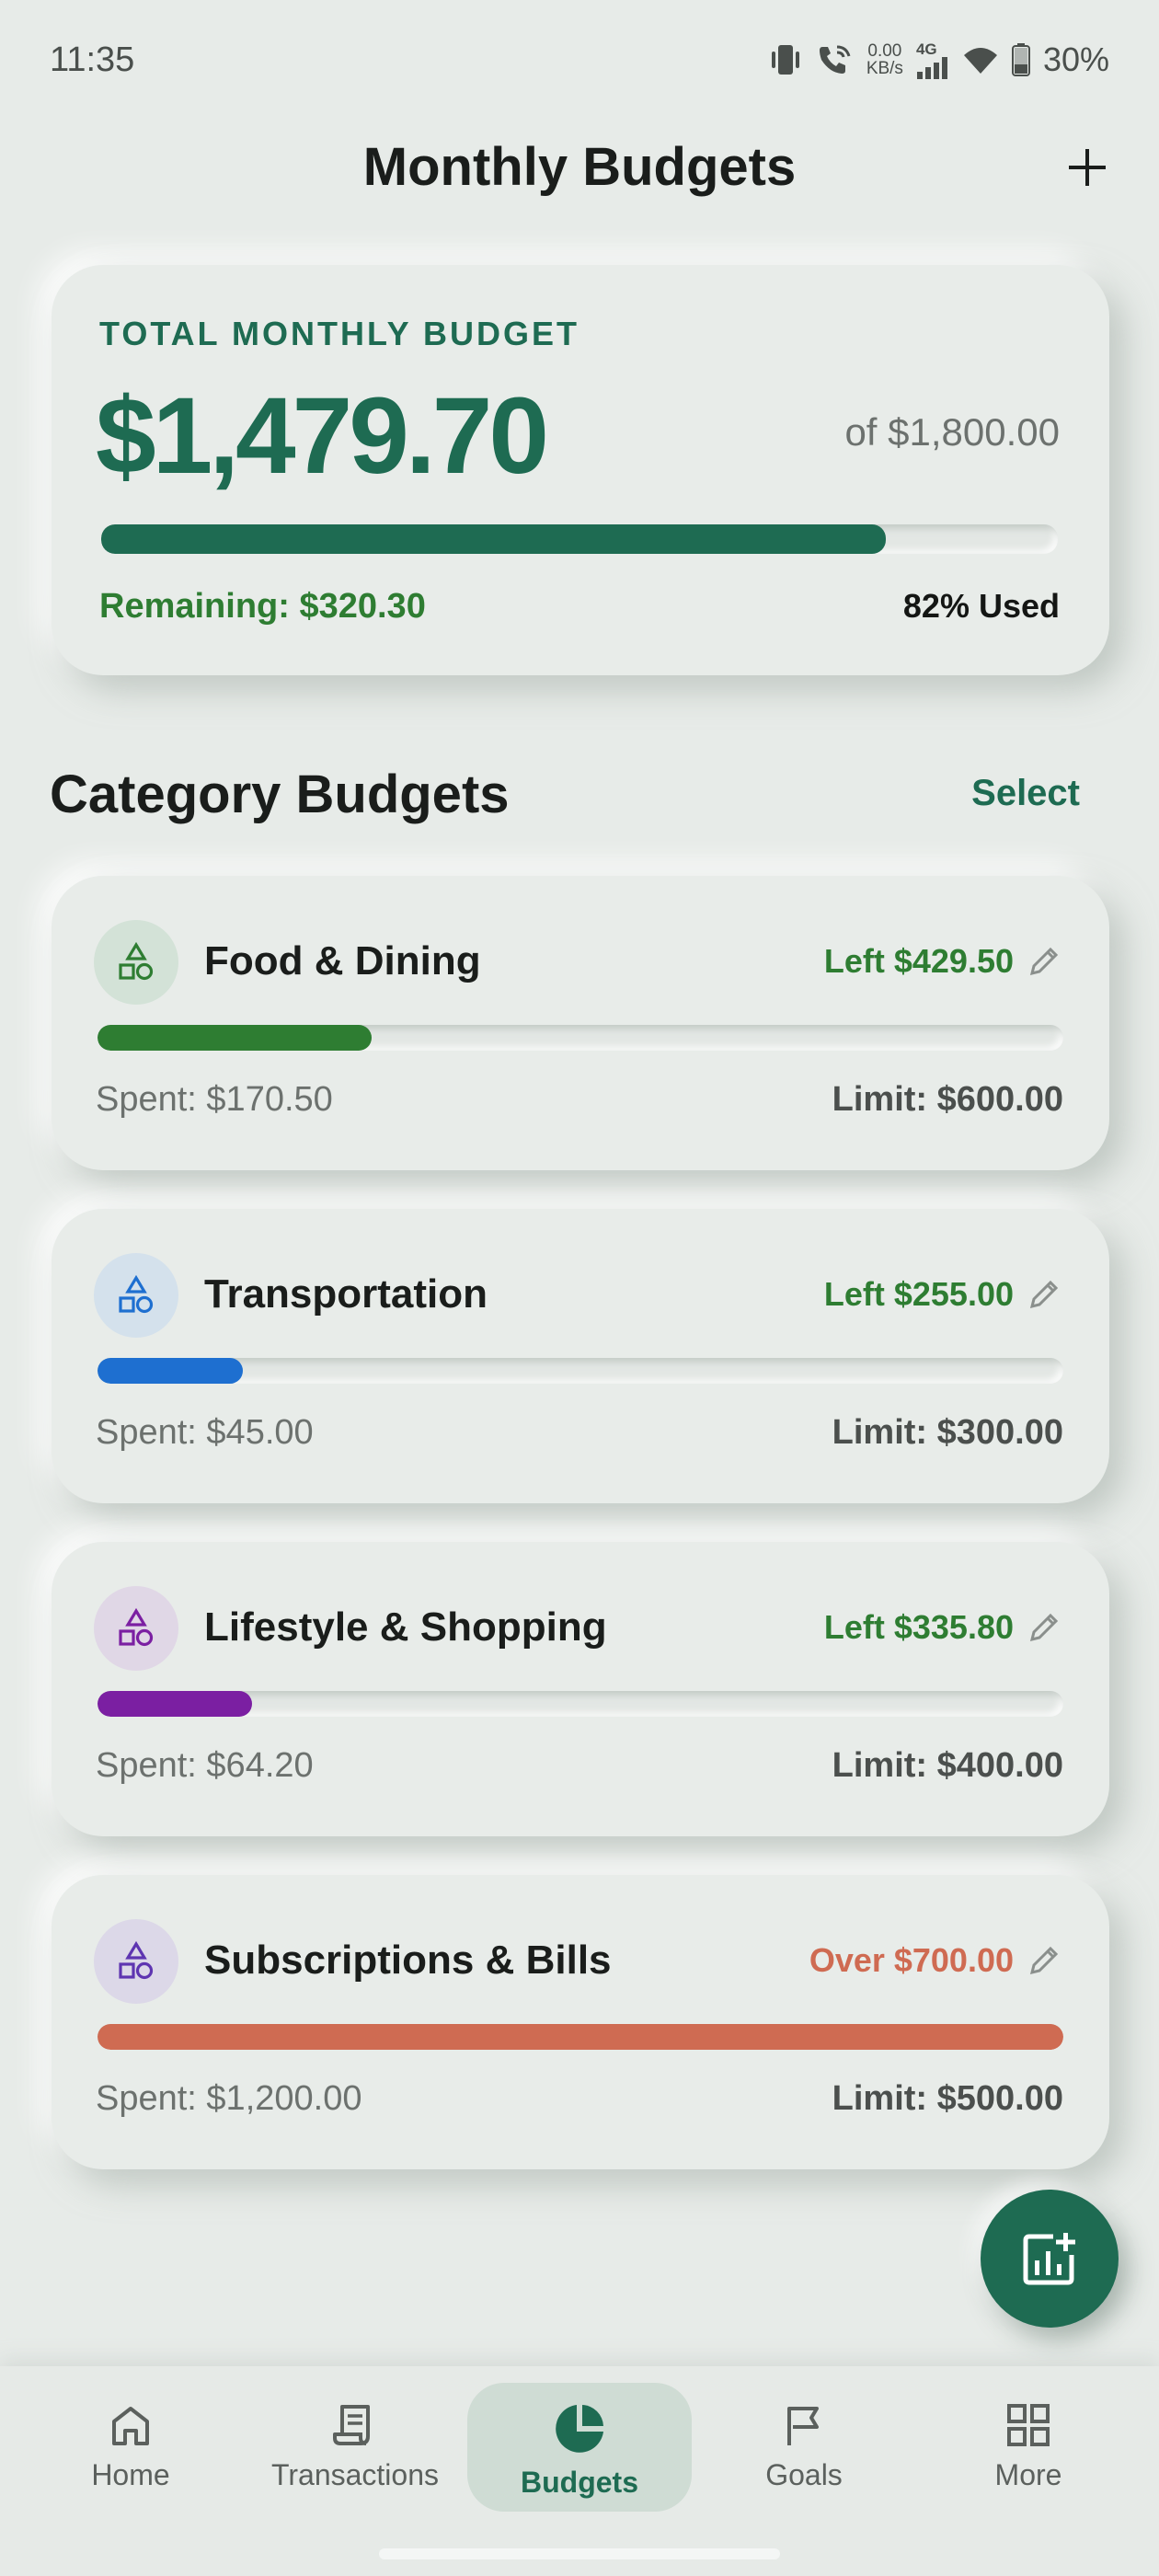 This screenshot has width=1159, height=2576. What do you see at coordinates (355, 2447) in the screenshot?
I see `nav-transactions: Transactions` at bounding box center [355, 2447].